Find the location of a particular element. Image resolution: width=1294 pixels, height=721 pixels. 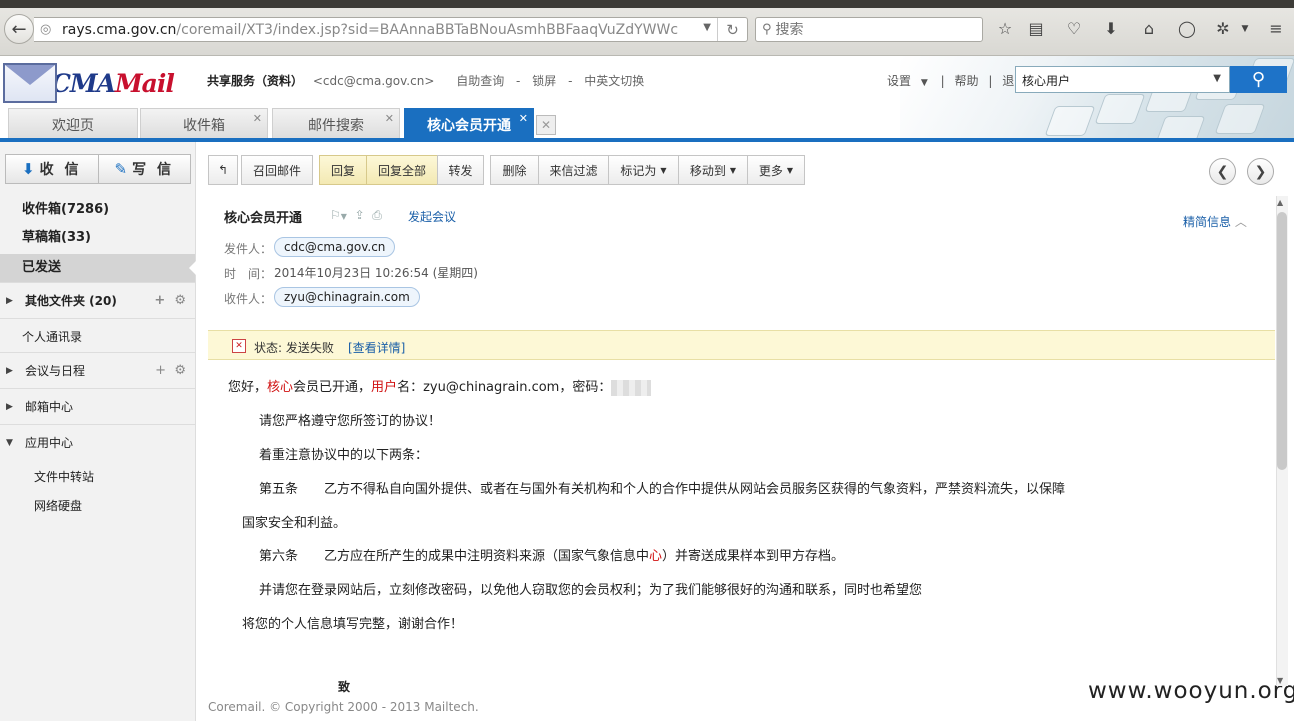

flag-icon: ⚐ is located at coordinates (335, 215).